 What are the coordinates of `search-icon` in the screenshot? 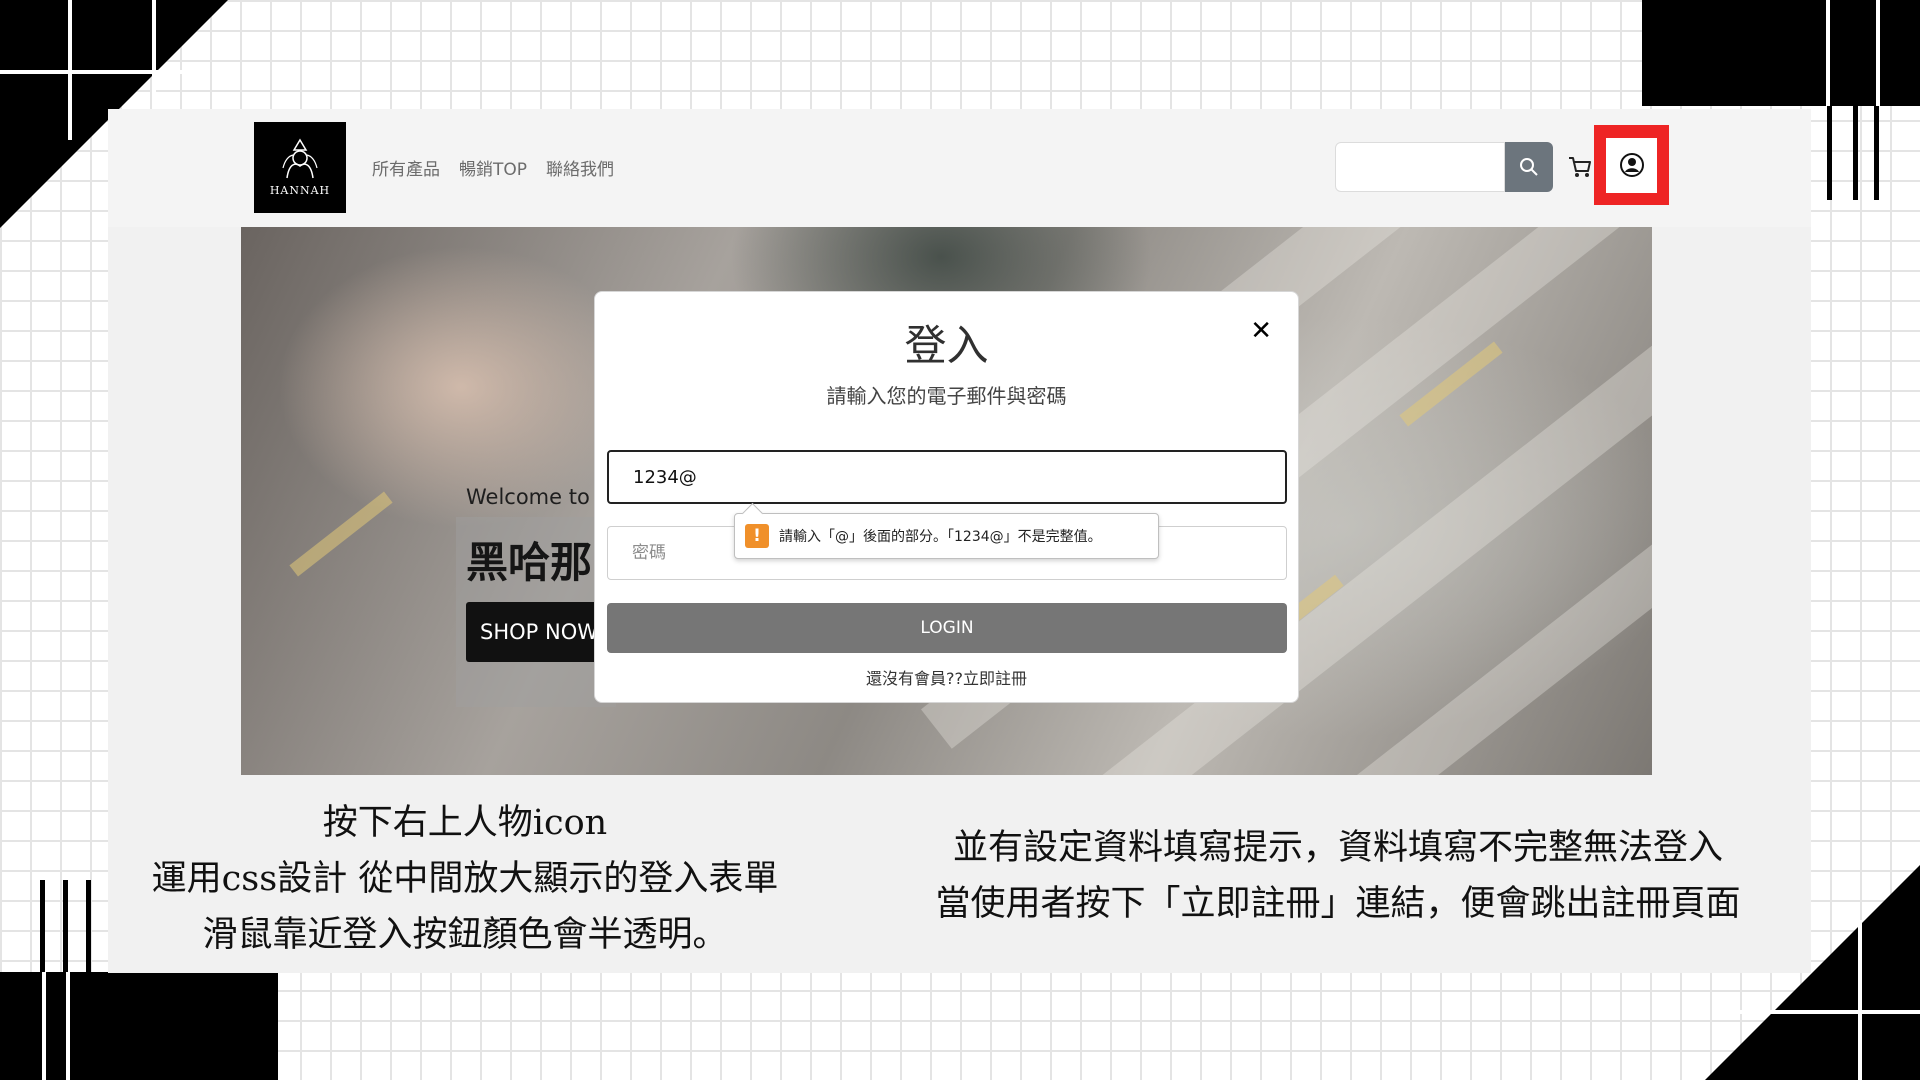 It's located at (1529, 167).